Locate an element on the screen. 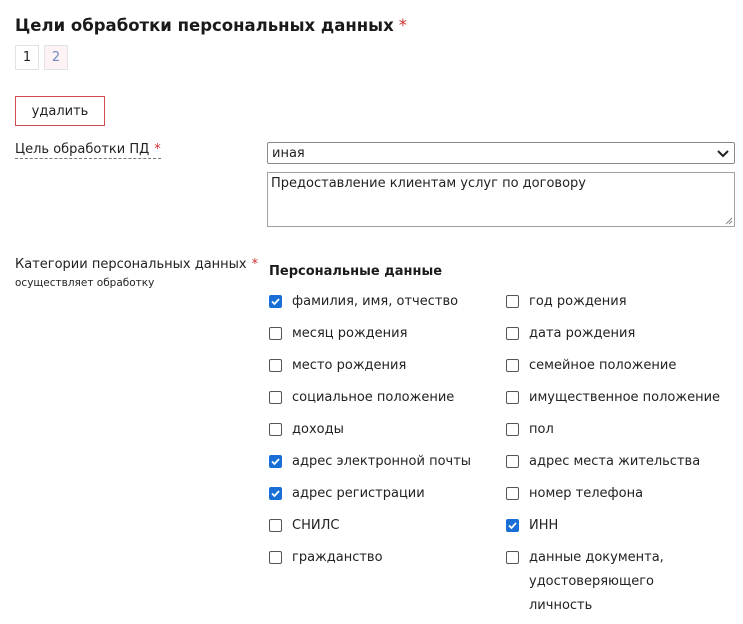 This screenshot has height=624, width=743. pagination: 1 2 is located at coordinates (41, 57).